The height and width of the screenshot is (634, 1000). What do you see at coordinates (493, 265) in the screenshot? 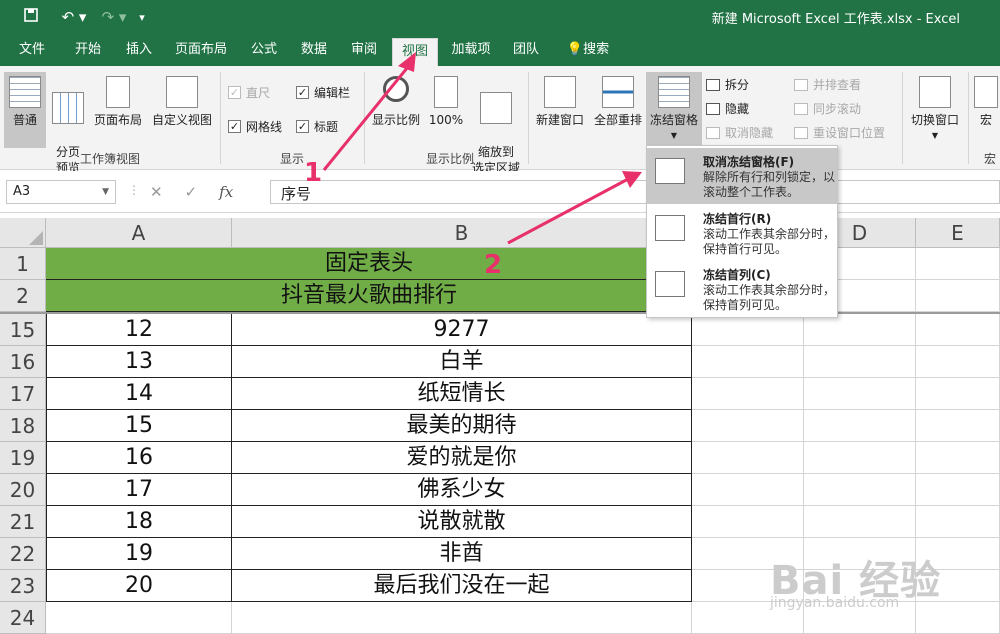
I see `callout-number-two: 2` at bounding box center [493, 265].